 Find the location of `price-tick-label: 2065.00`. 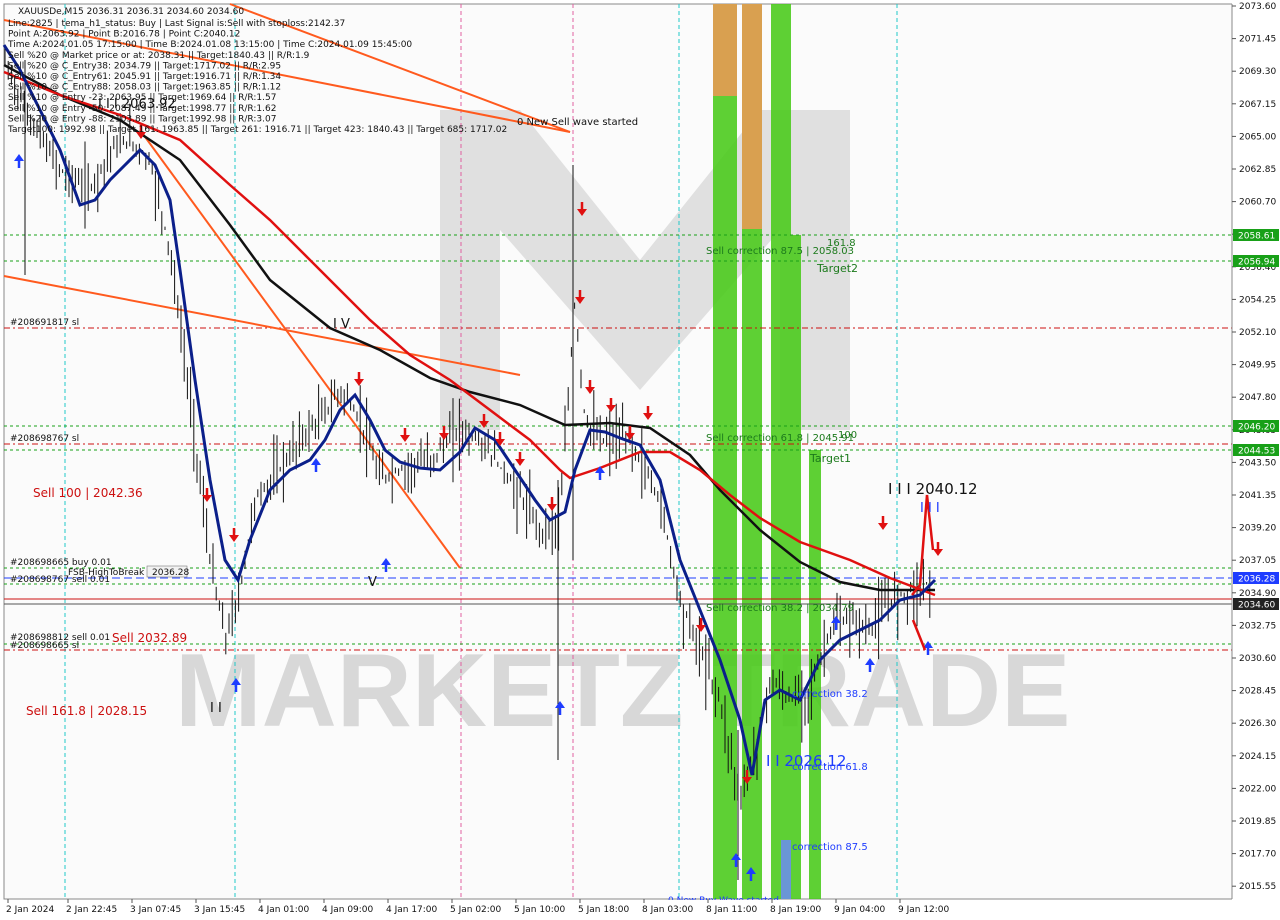

price-tick-label: 2065.00 is located at coordinates (1257, 137).